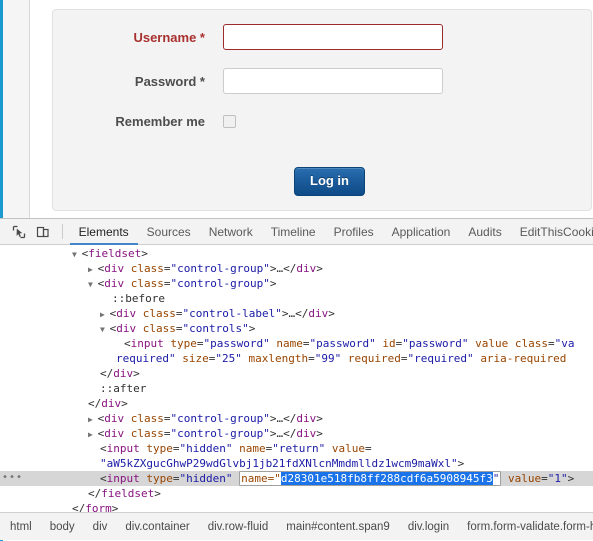  What do you see at coordinates (348, 448) in the screenshot?
I see `dom-token-attrn: value` at bounding box center [348, 448].